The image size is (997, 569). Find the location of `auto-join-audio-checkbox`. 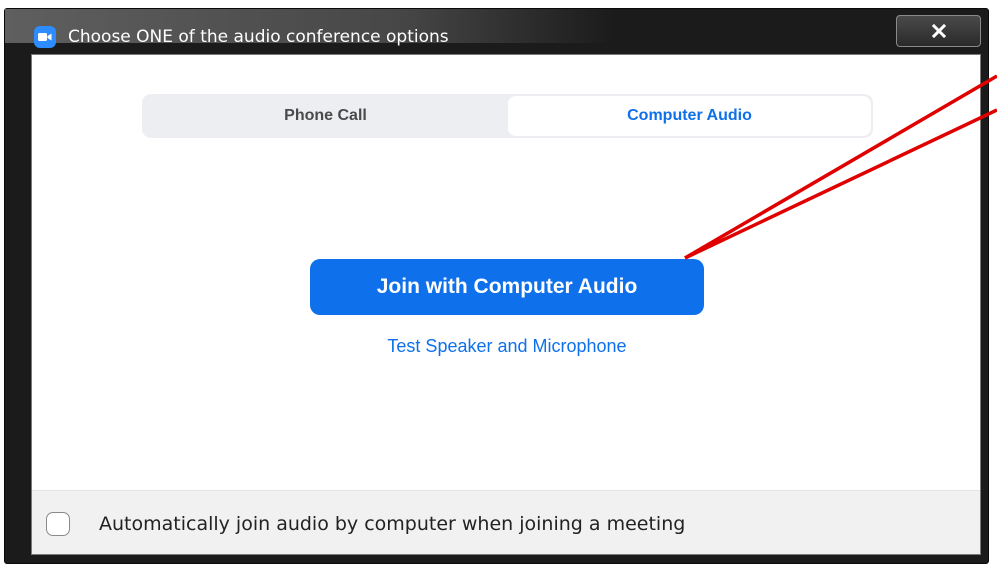

auto-join-audio-checkbox is located at coordinates (58, 524).